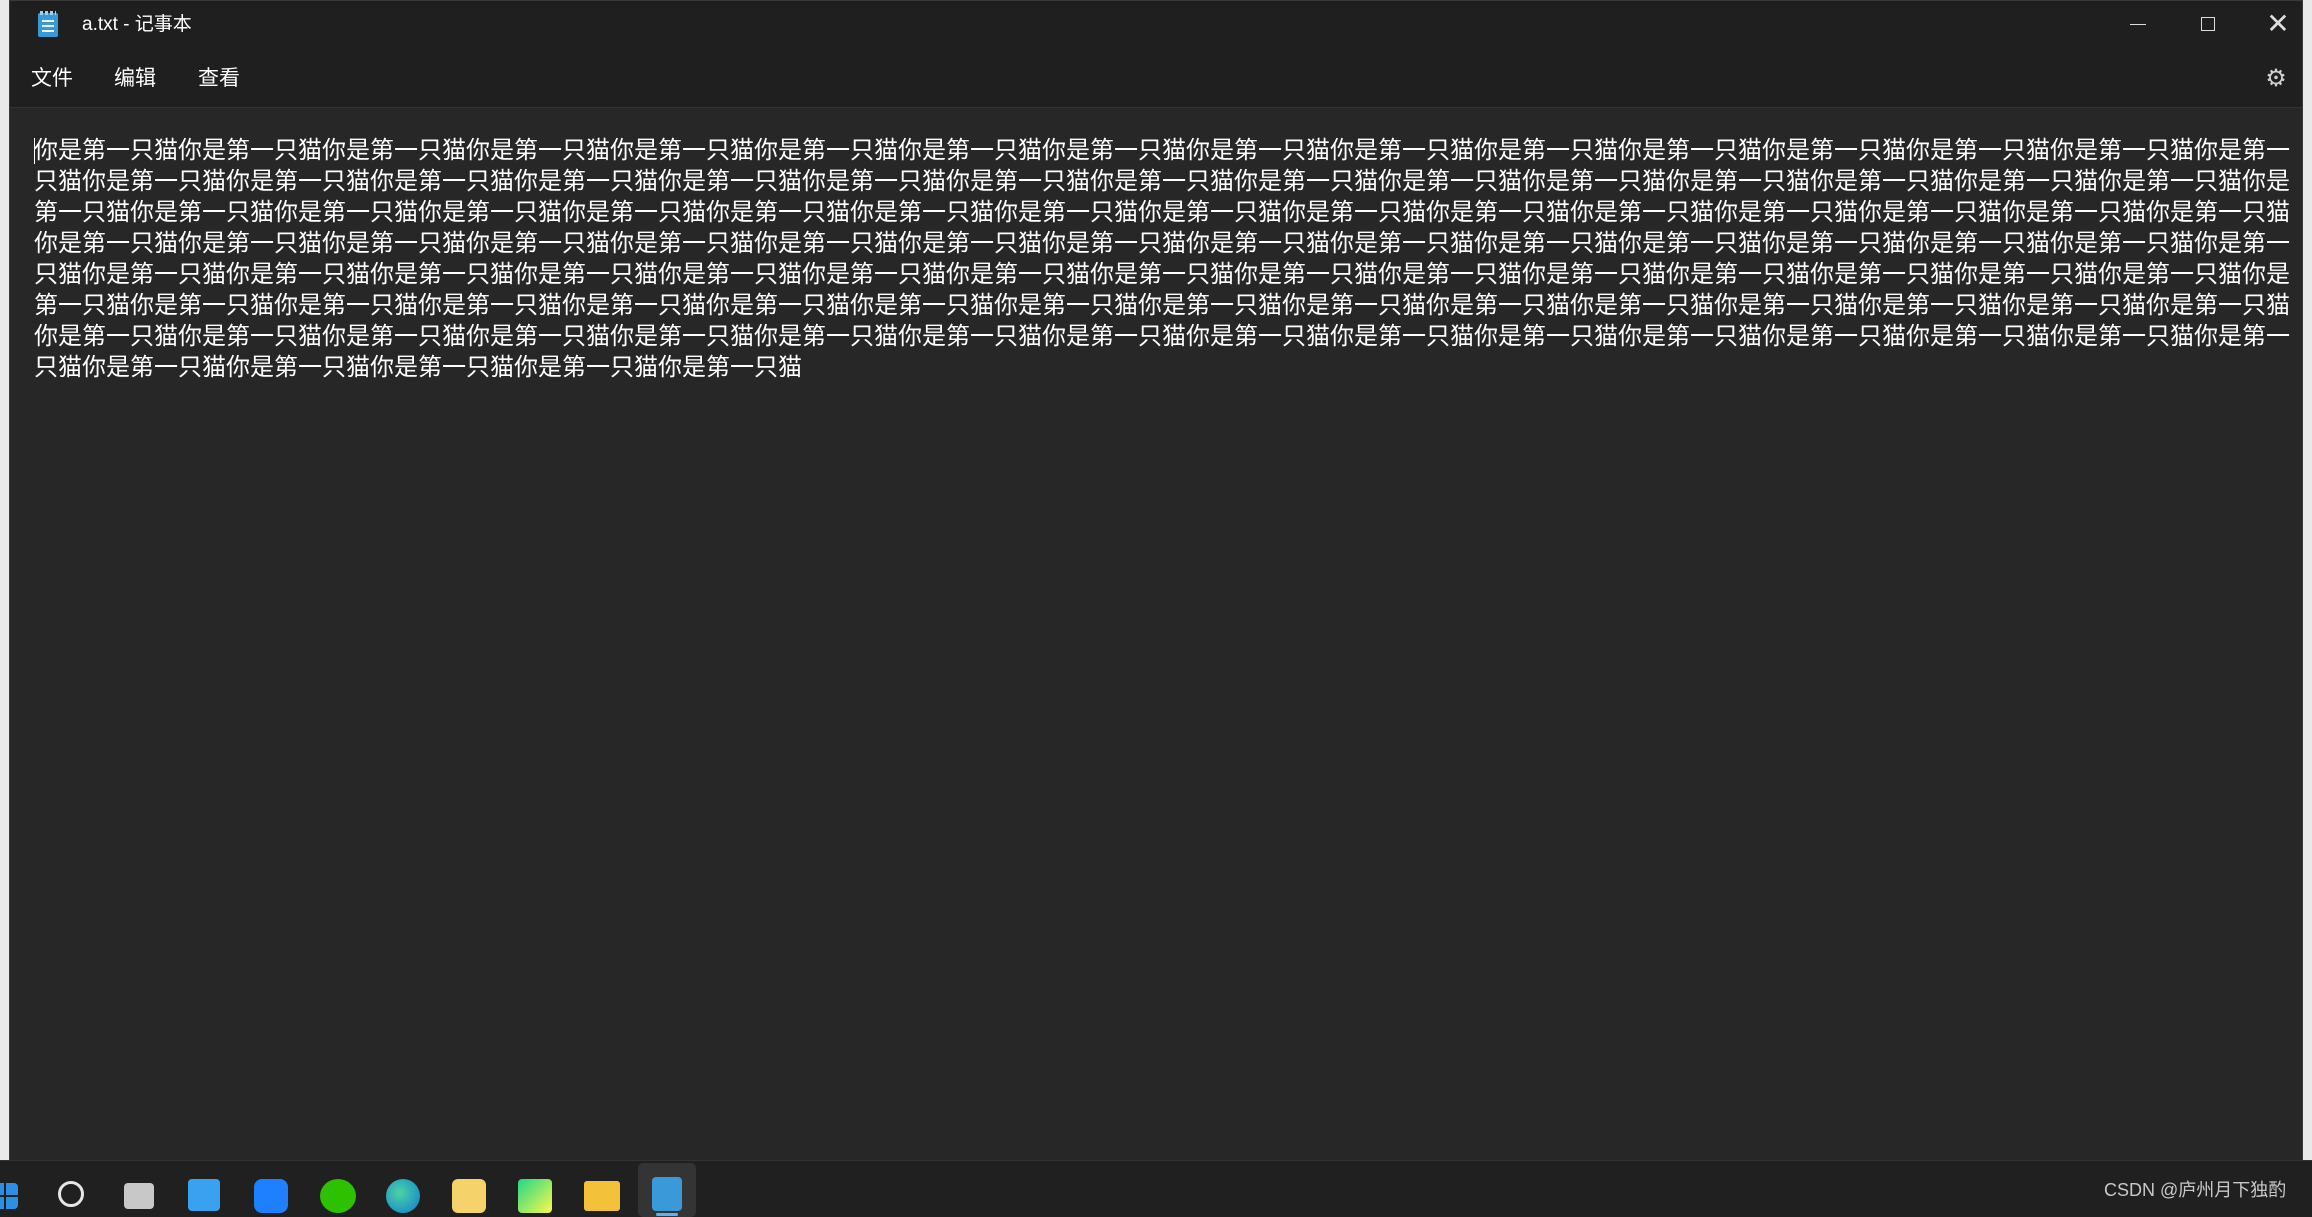  What do you see at coordinates (4, 580) in the screenshot?
I see `background-window-edge-left` at bounding box center [4, 580].